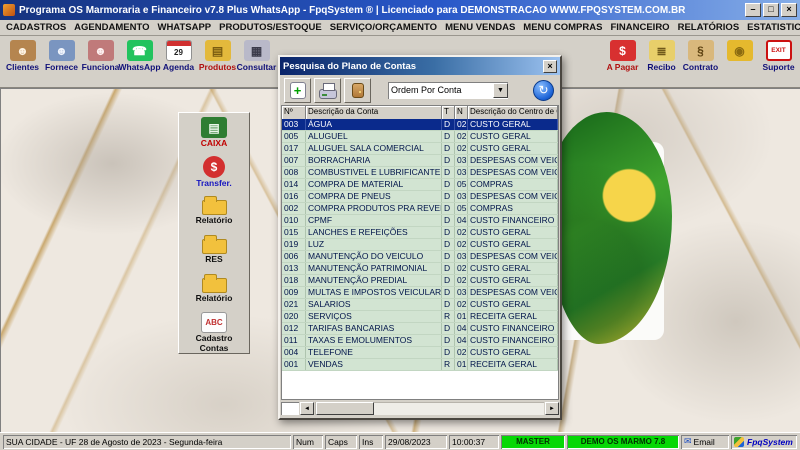  I want to click on grid-row: 014 COMPRA DE MATERIAL D 05 COMPRAS, so click(420, 185).